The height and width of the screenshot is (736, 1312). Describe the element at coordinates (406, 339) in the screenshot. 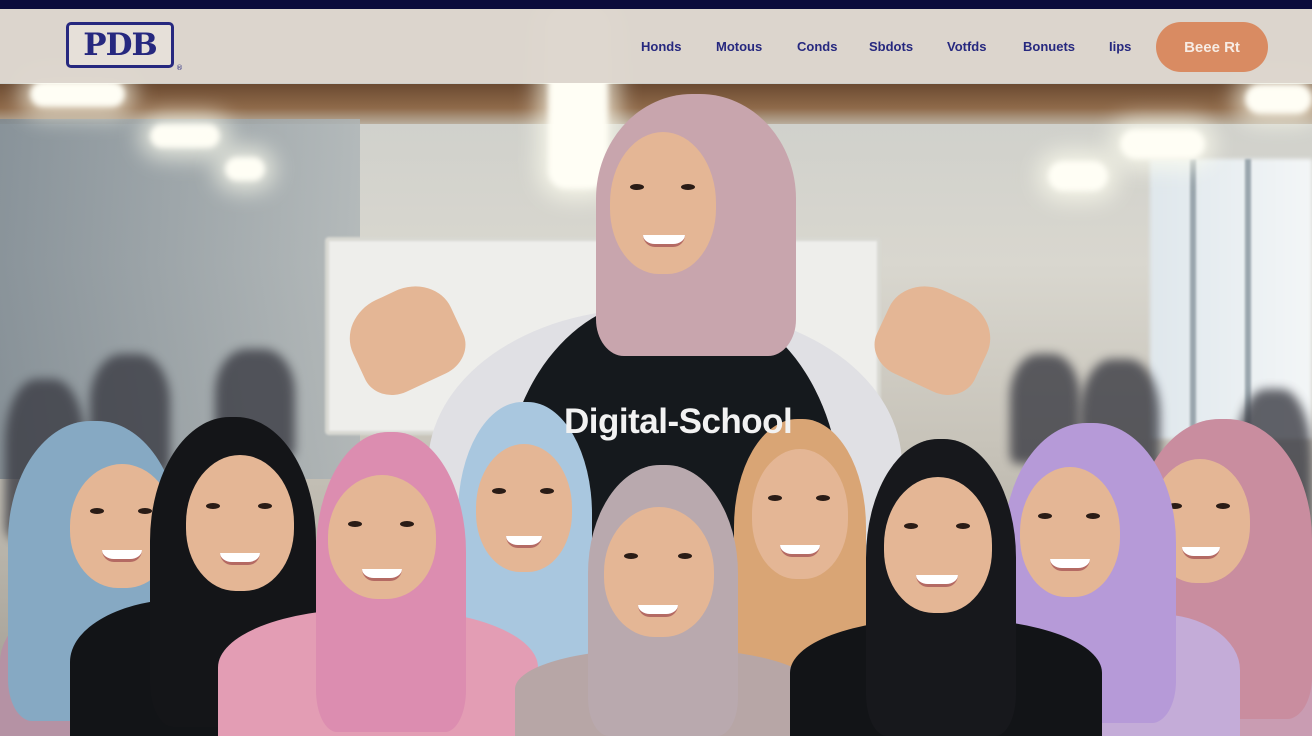

I see `teacher-left-hand` at that location.